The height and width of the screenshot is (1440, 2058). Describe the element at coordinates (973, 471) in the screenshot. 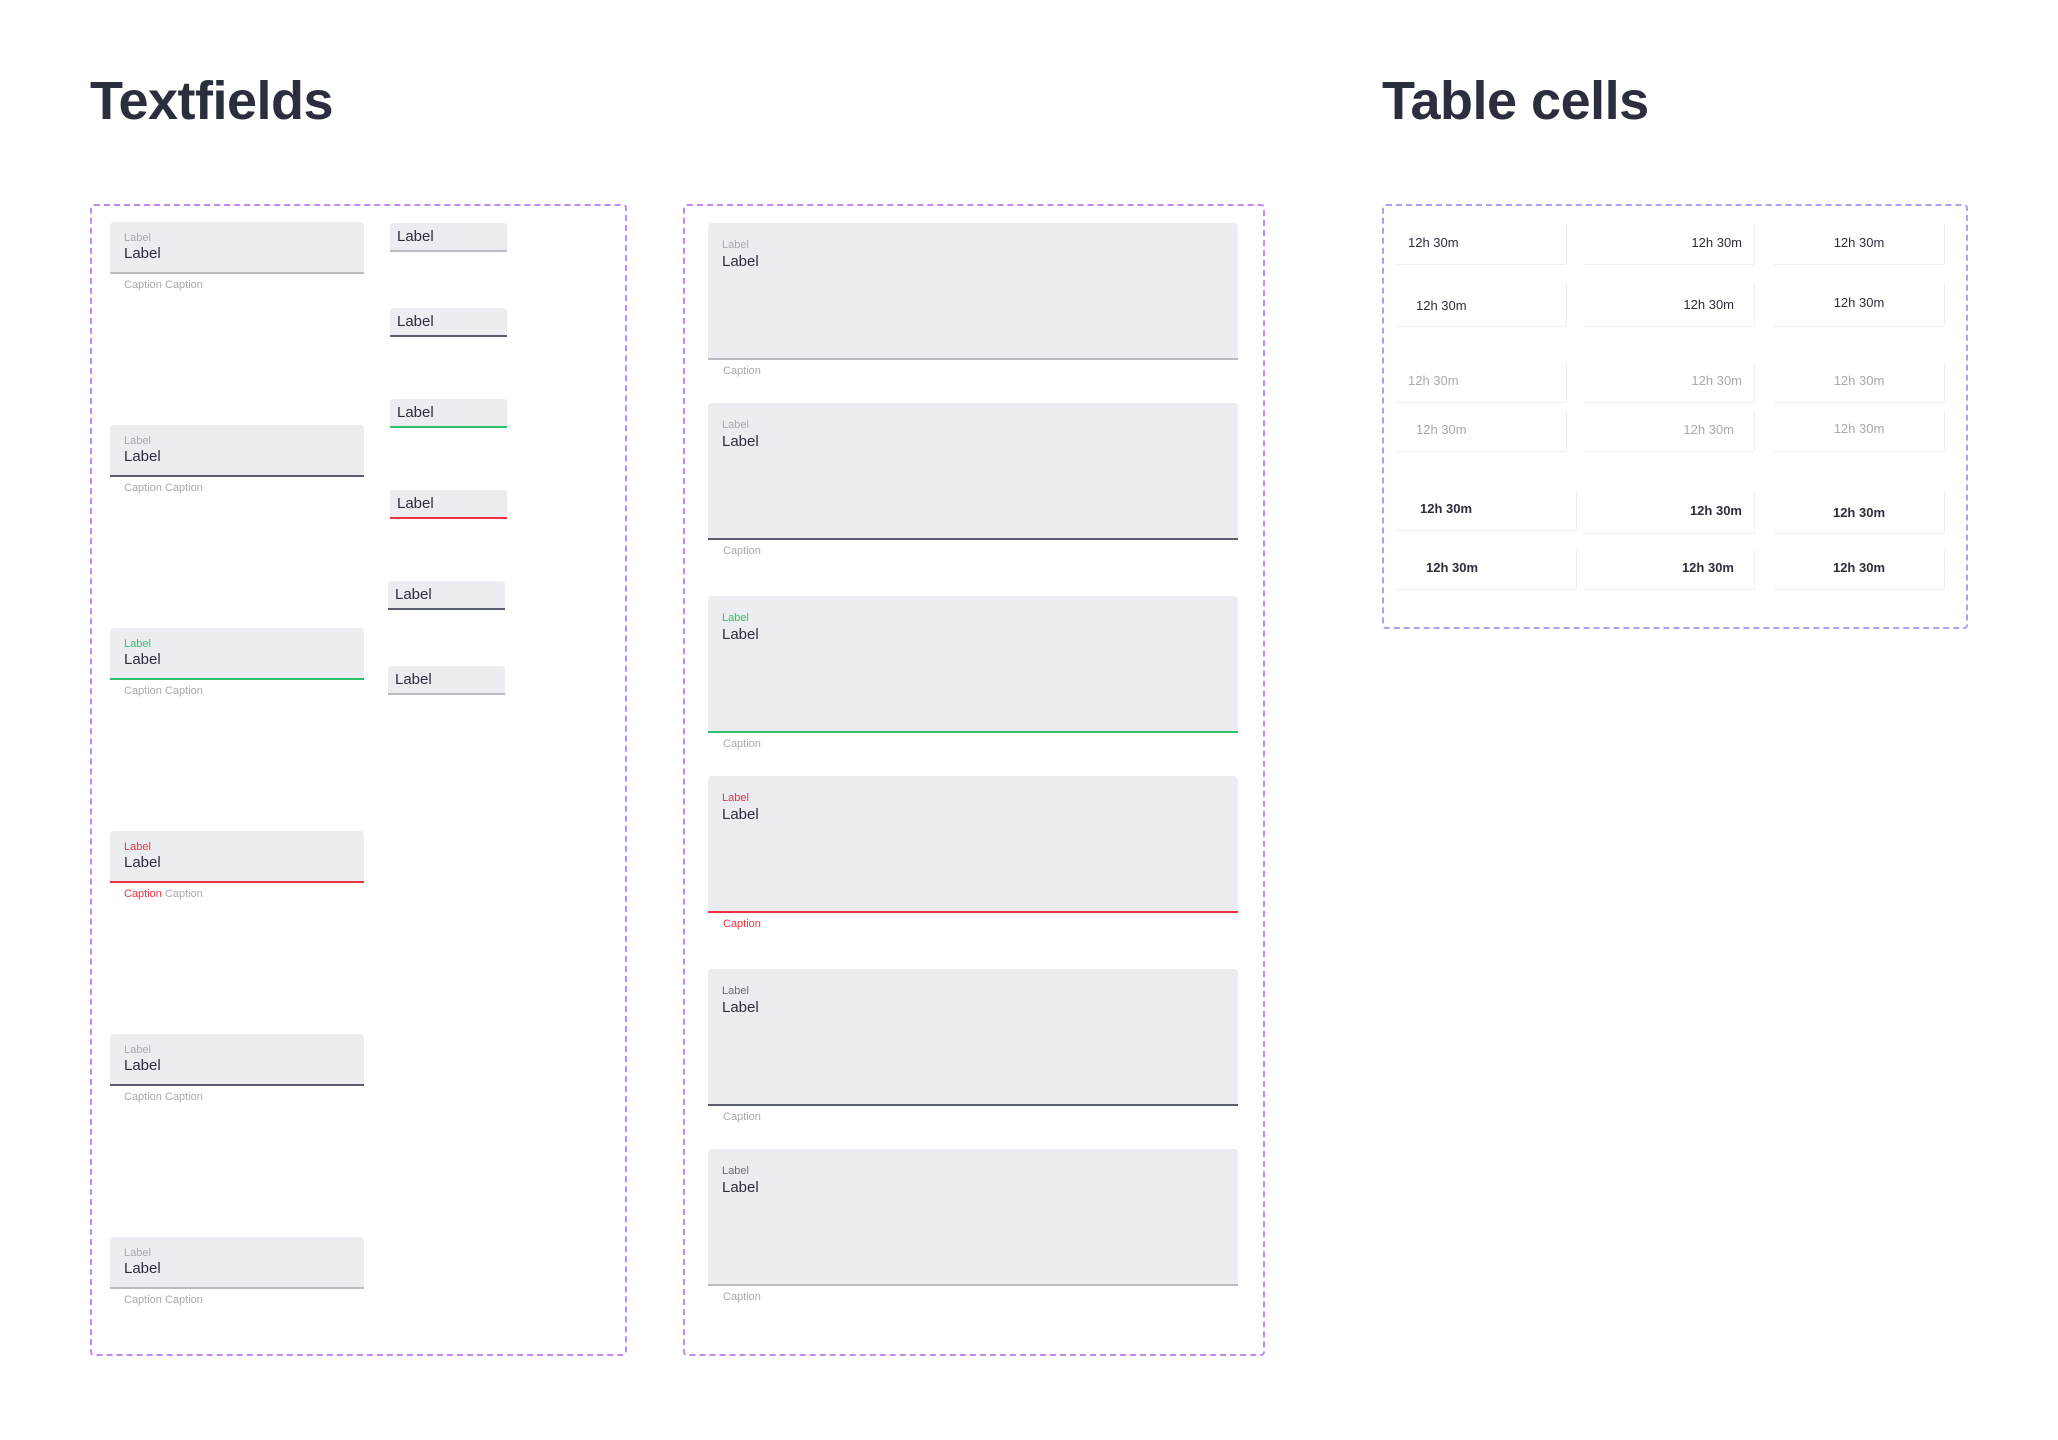

I see `textarea-hover: Label Label` at that location.